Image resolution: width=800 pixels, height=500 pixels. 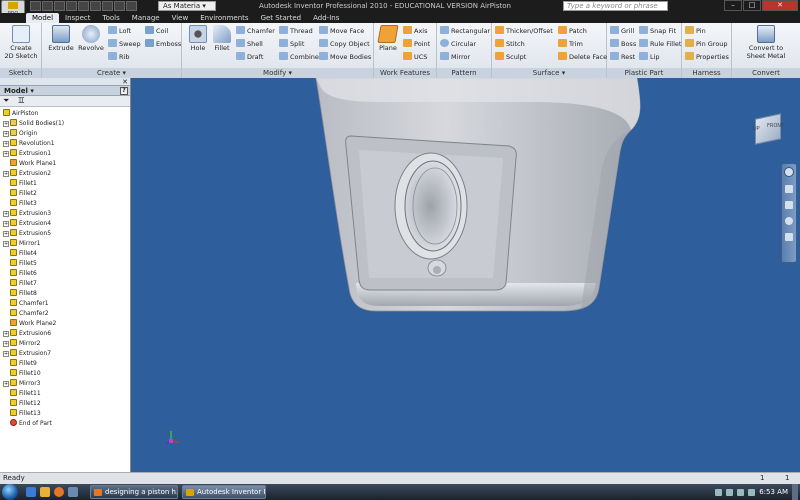 What do you see at coordinates (111, 18) in the screenshot?
I see `tab-tools: Tools` at bounding box center [111, 18].